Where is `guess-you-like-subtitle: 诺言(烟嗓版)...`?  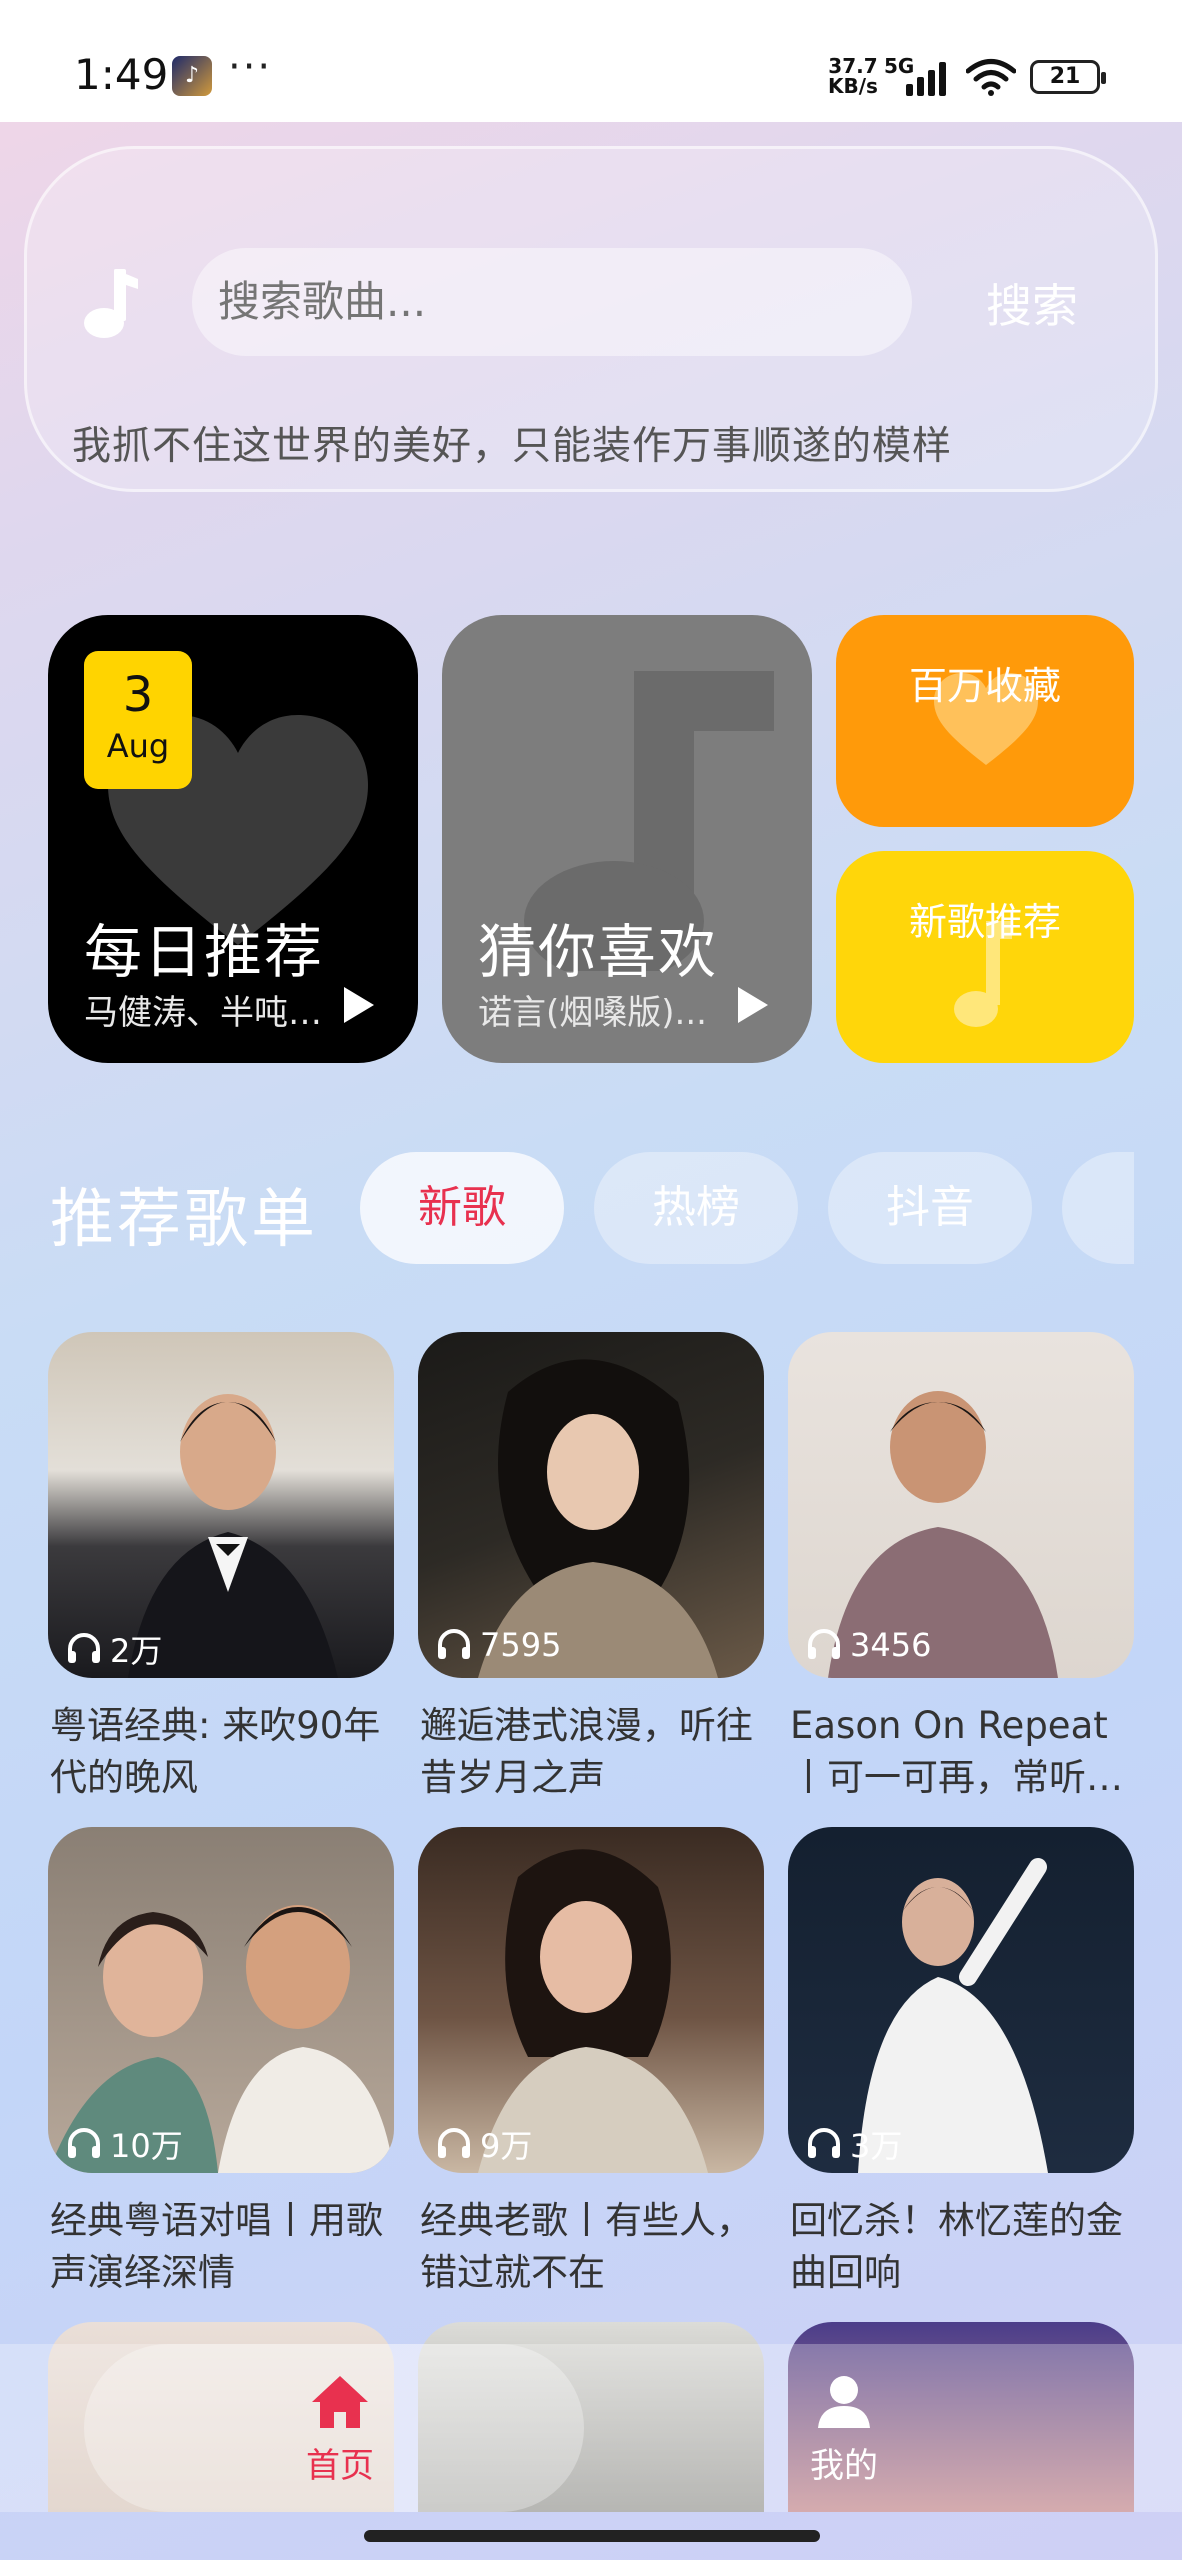 guess-you-like-subtitle: 诺言(烟嗓版)... is located at coordinates (592, 1013).